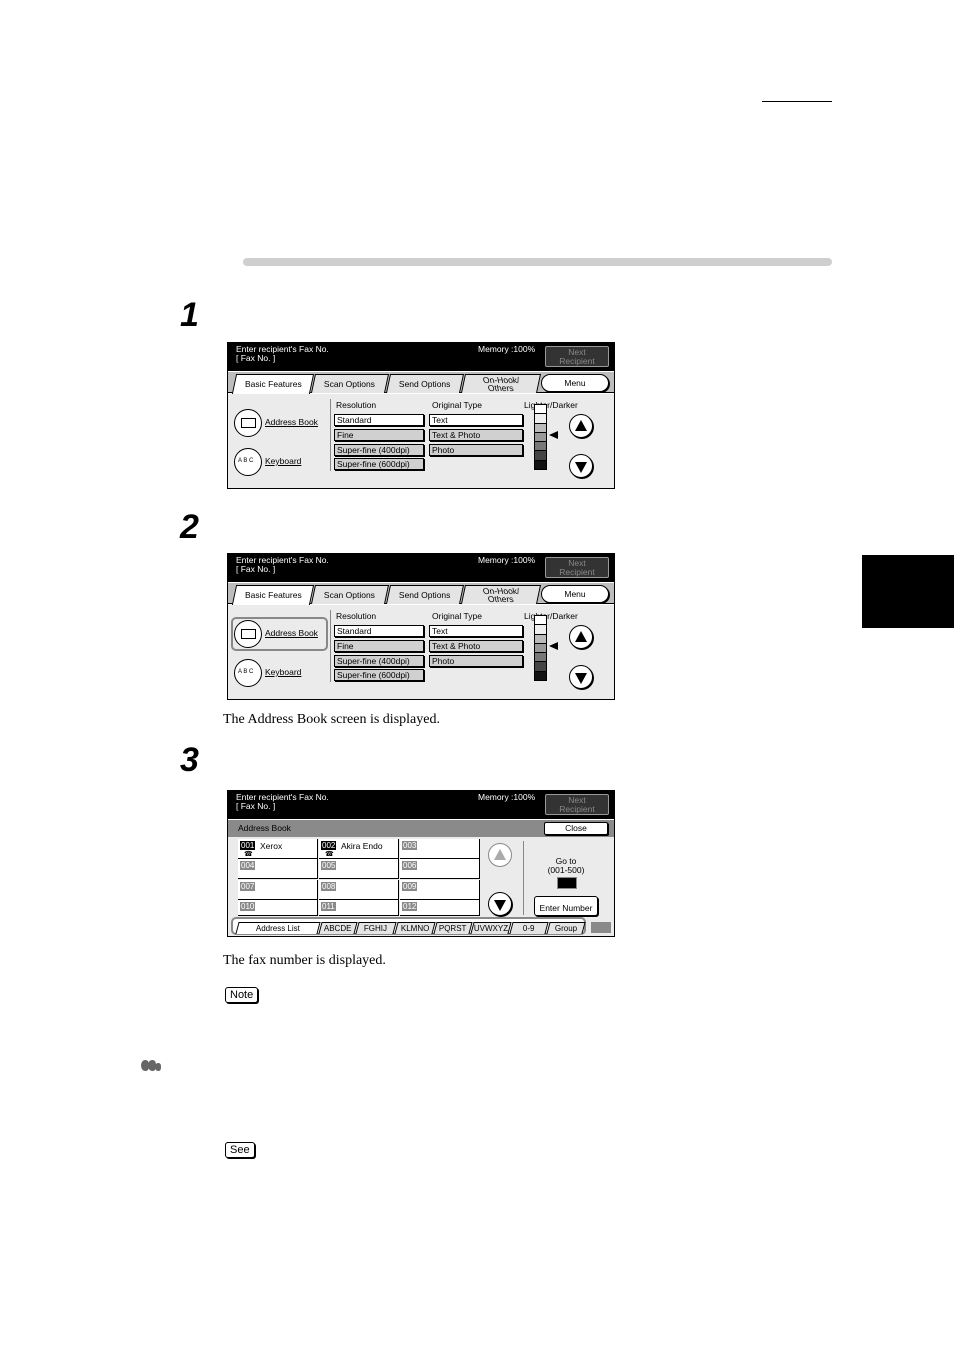 This screenshot has height=1351, width=954. I want to click on arrow-down-icon, so click(581, 467).